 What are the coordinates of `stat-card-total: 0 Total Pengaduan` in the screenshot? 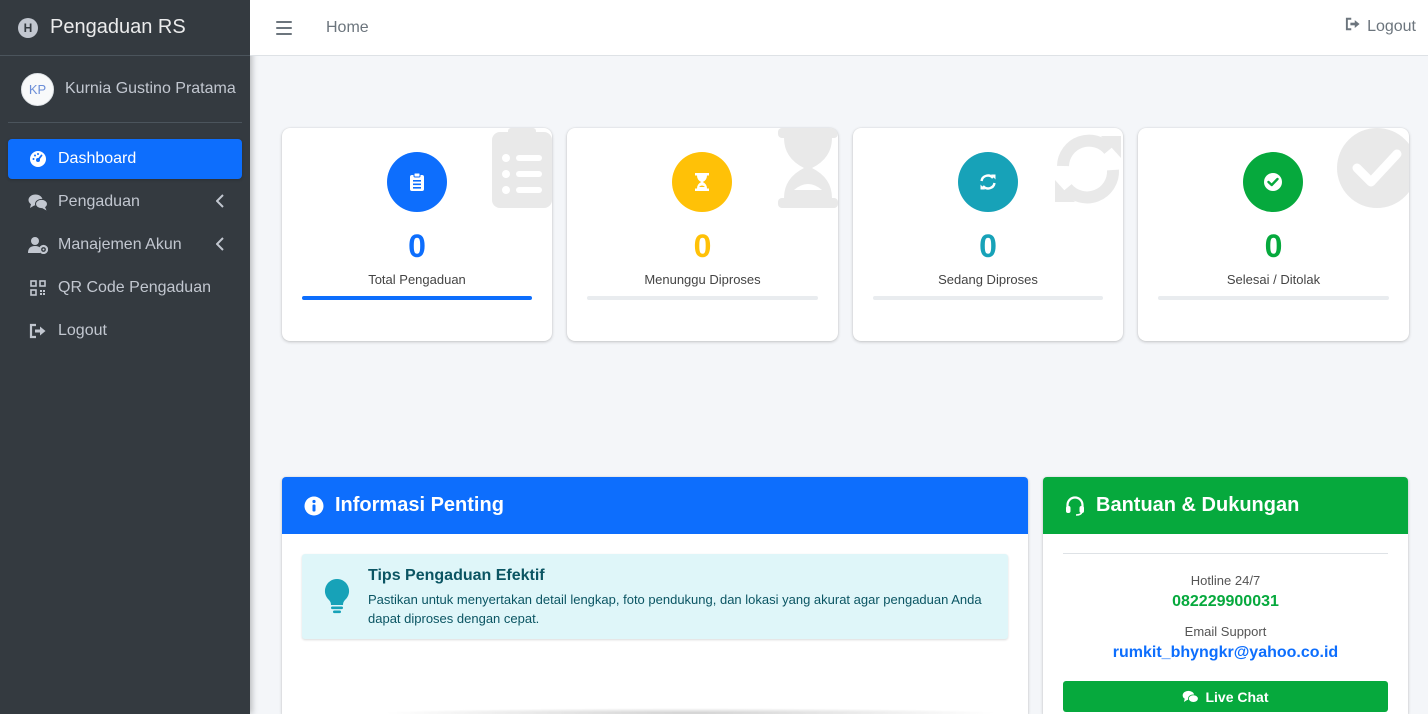 It's located at (417, 234).